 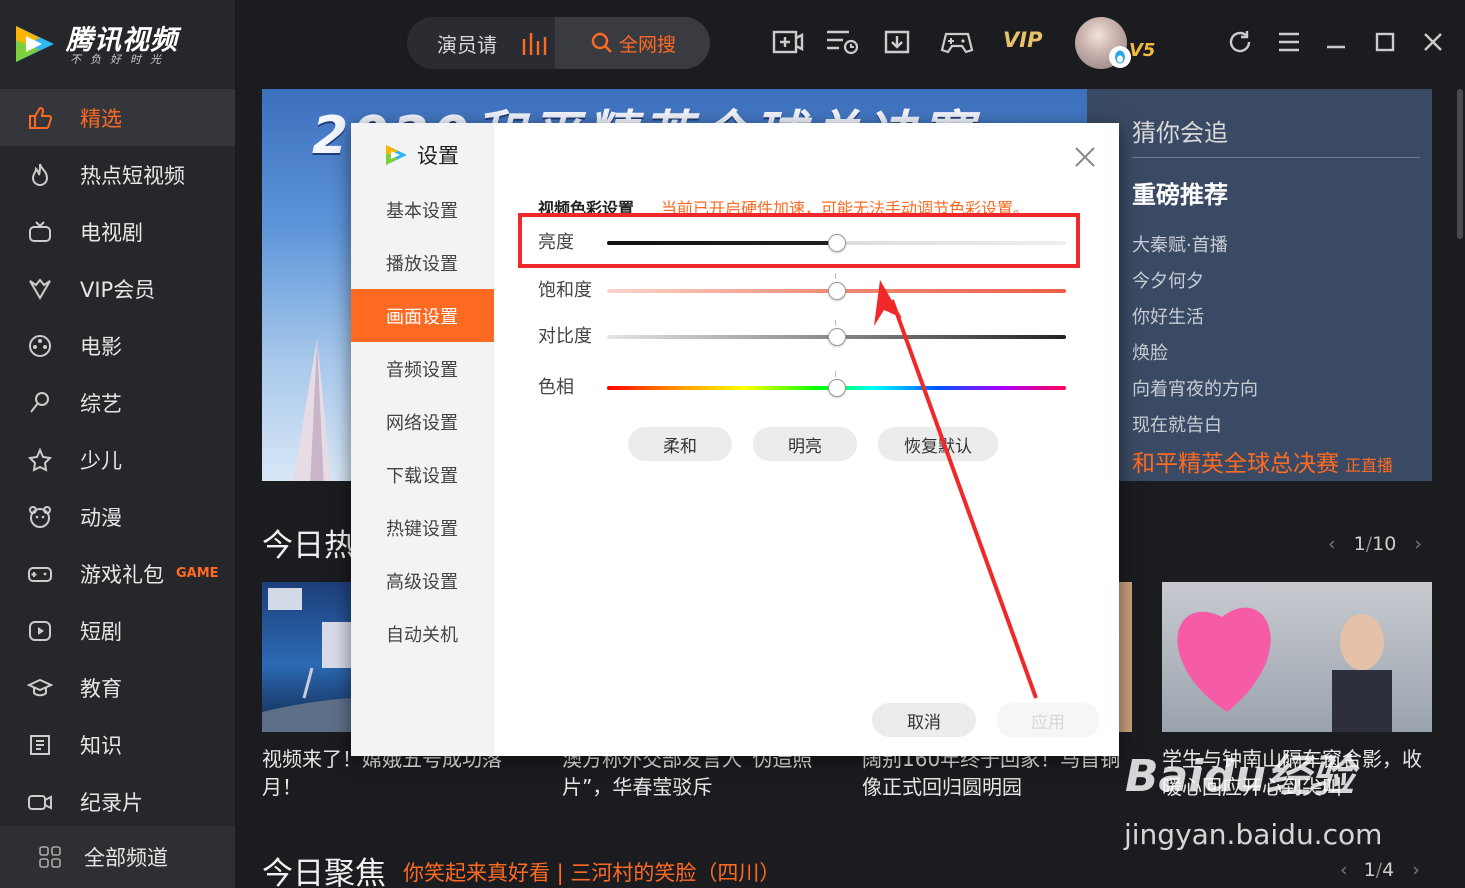 I want to click on recommend-list: 大秦赋·首播 今夕何夕 你好生活 焕脸 向着宵夜的方向 现在就告白, so click(x=1195, y=339).